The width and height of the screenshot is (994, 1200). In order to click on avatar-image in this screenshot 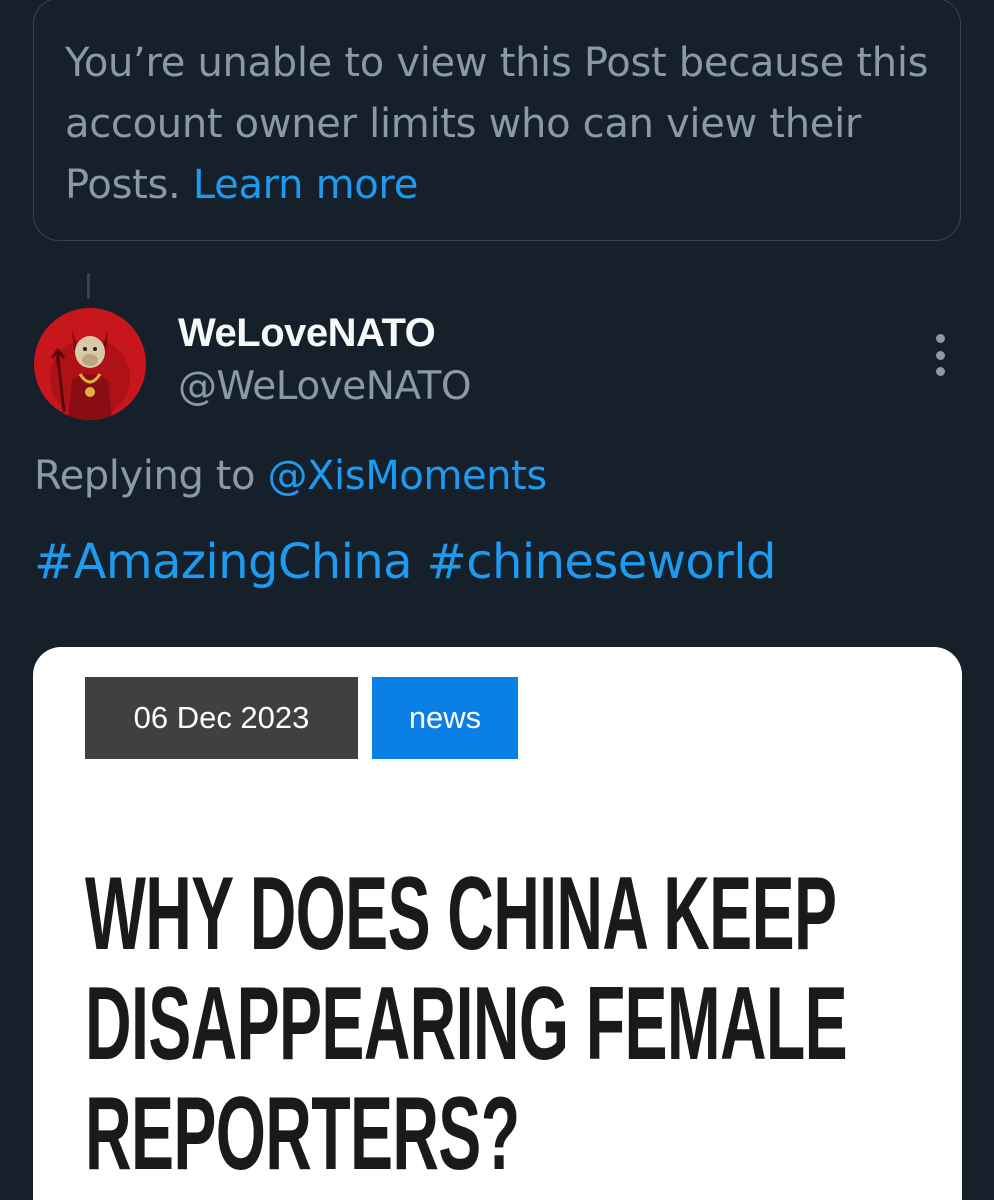, I will do `click(90, 364)`.